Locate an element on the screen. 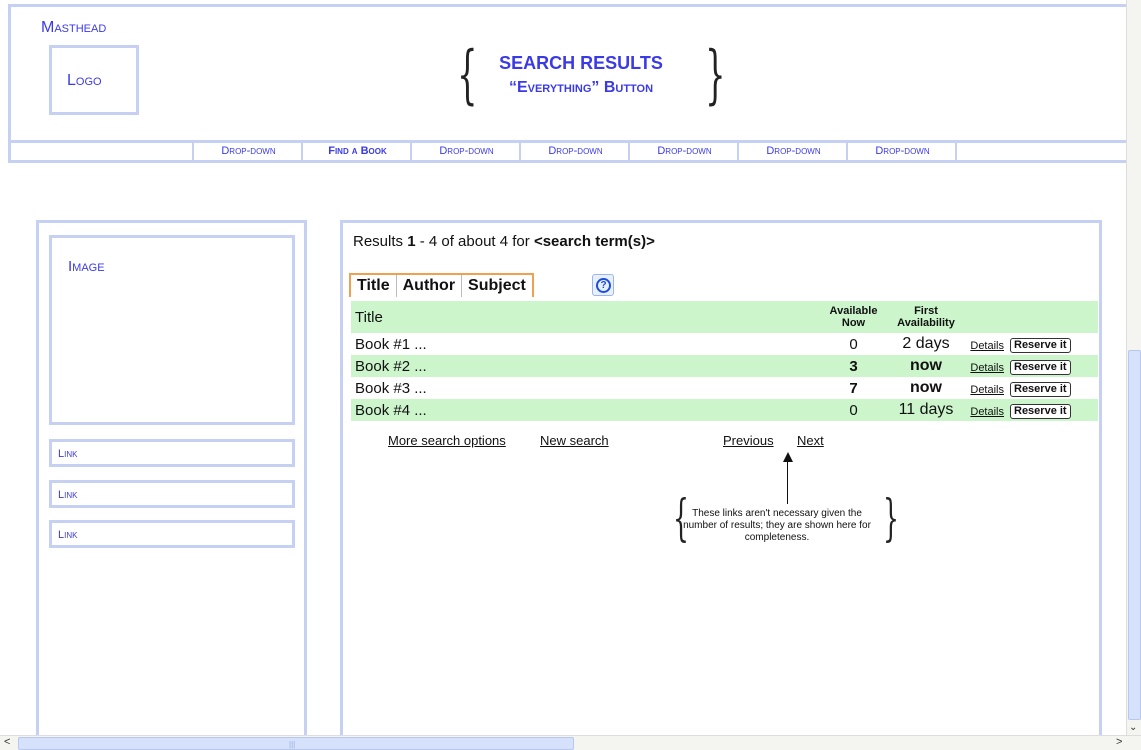  first-availability: 11 days is located at coordinates (926, 409).